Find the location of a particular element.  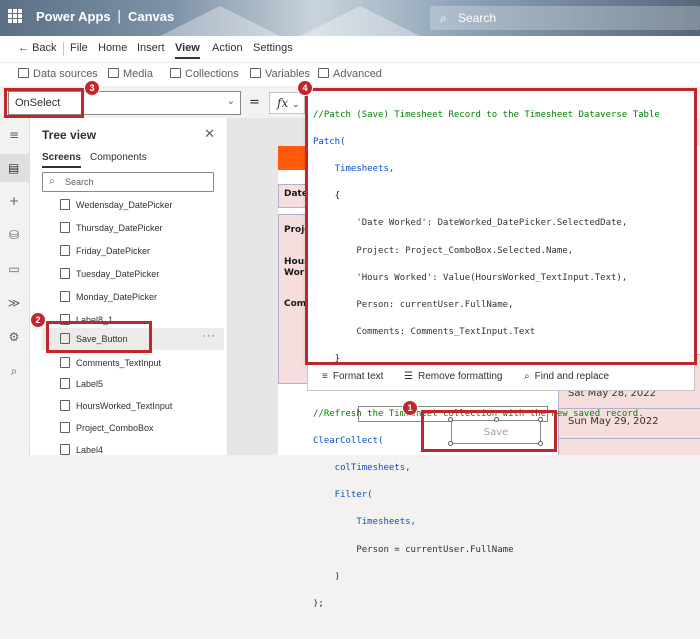

format-text-label: Format text is located at coordinates (358, 376).